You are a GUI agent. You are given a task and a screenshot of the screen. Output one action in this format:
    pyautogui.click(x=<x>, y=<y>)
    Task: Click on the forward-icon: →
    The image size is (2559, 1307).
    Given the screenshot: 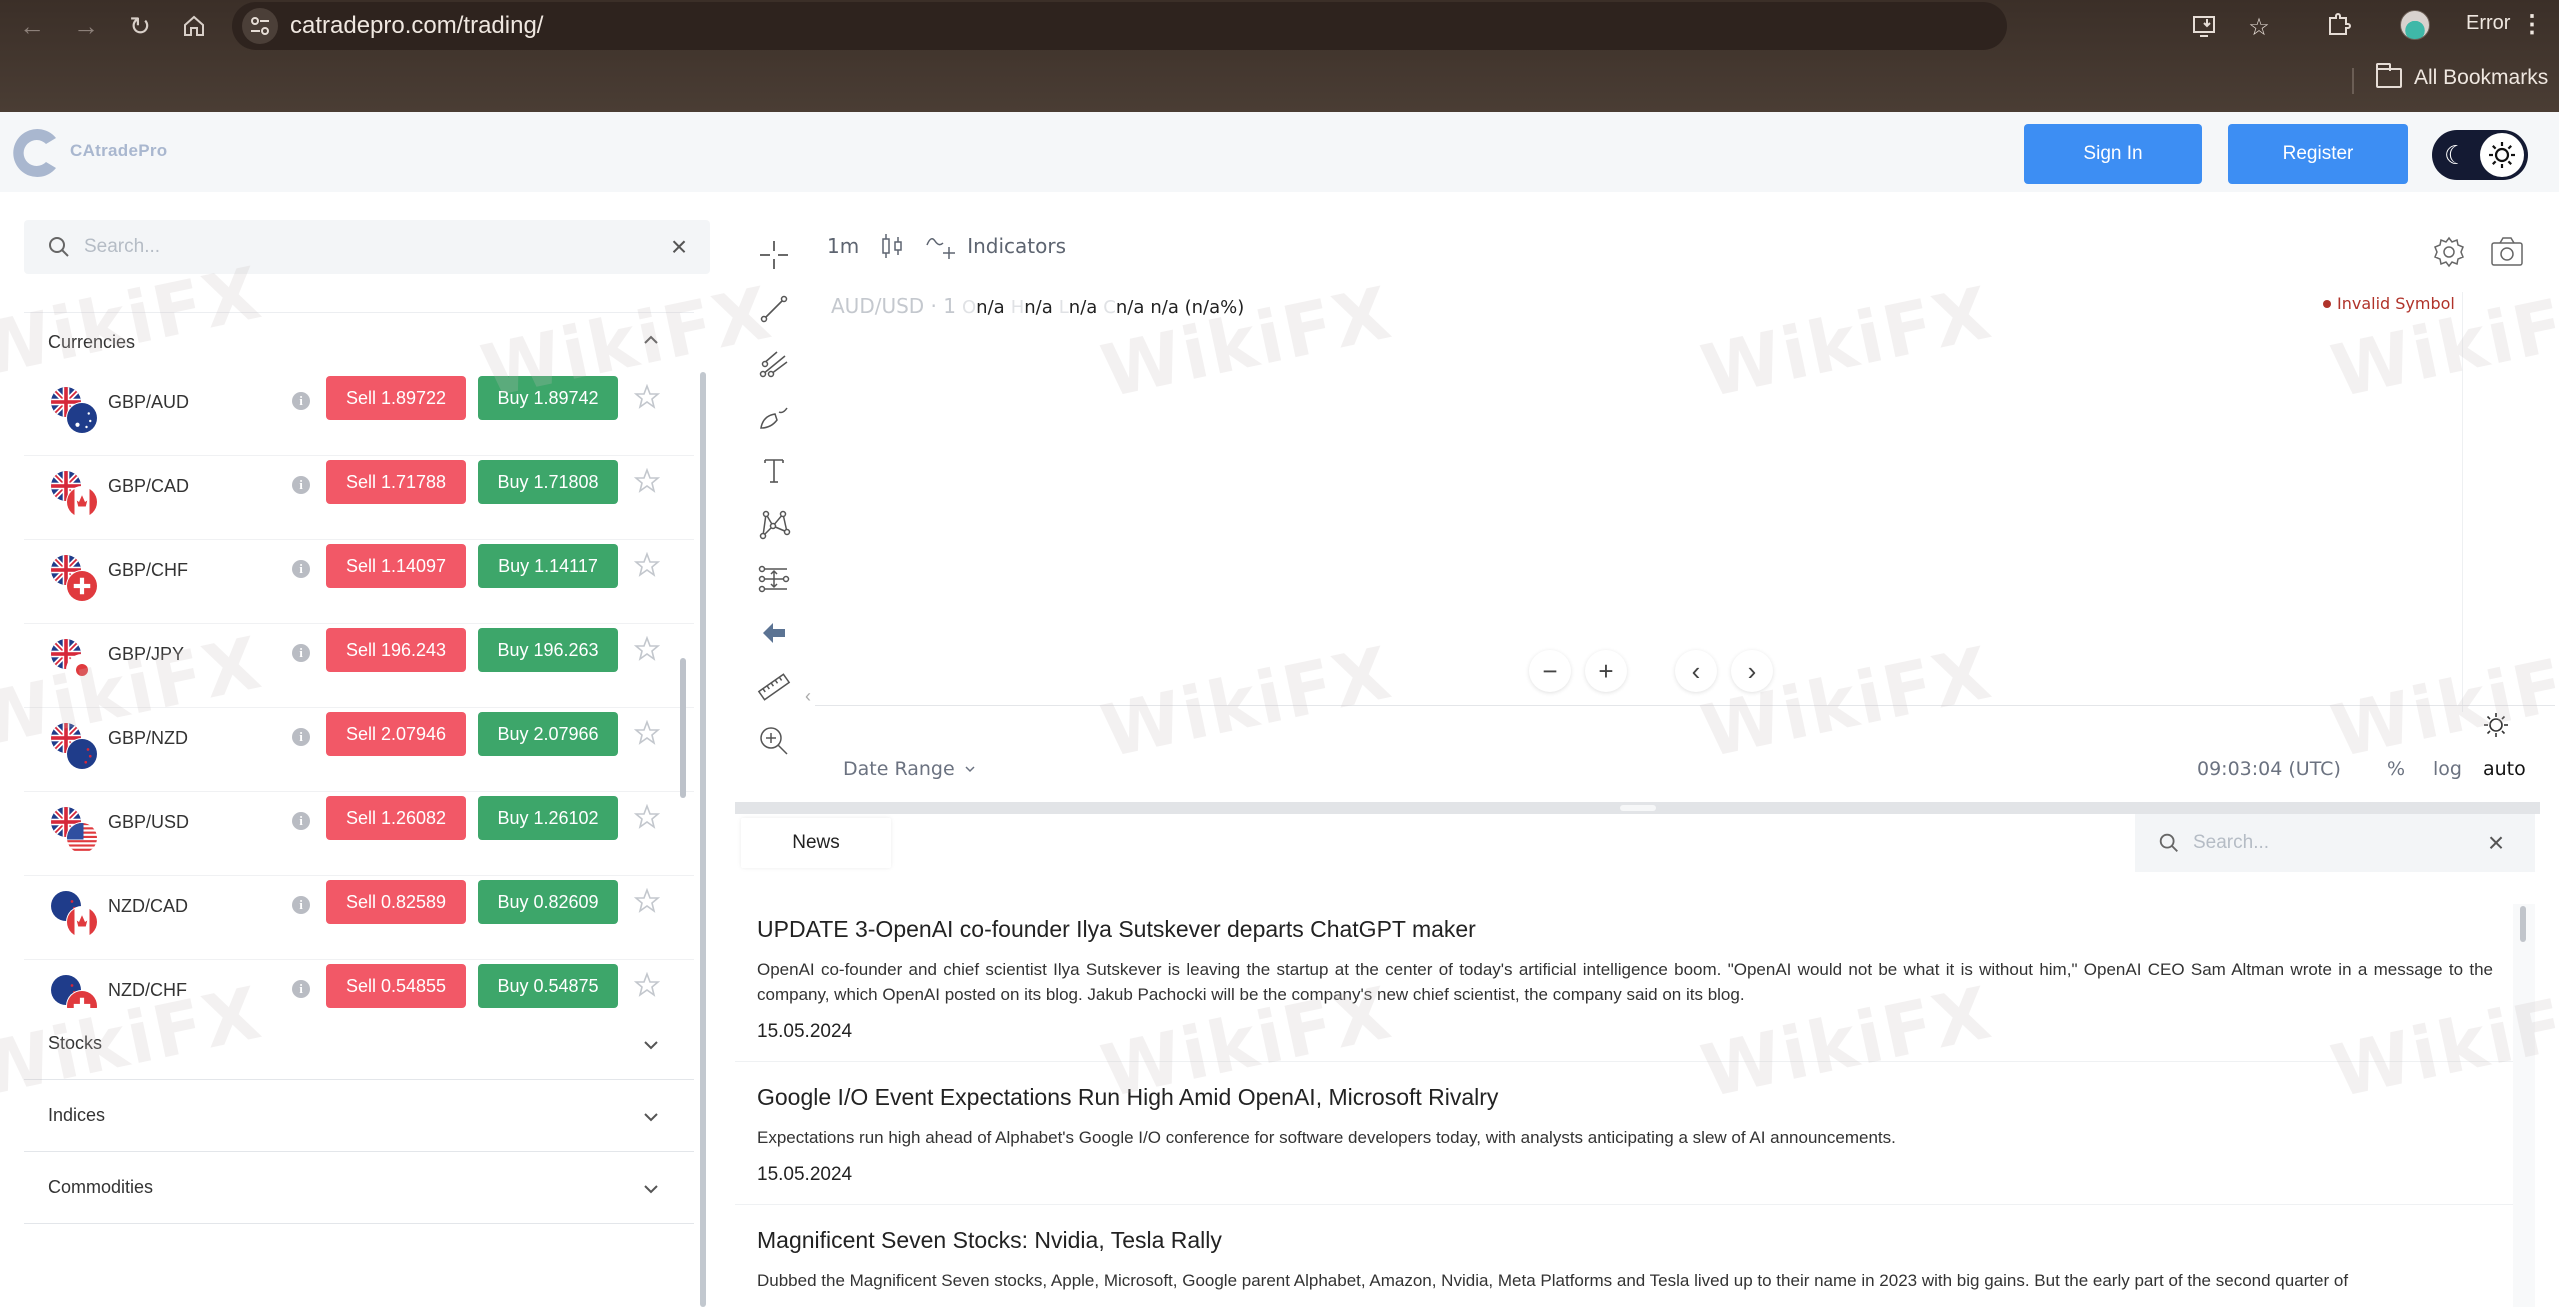 What is the action you would take?
    pyautogui.click(x=86, y=26)
    